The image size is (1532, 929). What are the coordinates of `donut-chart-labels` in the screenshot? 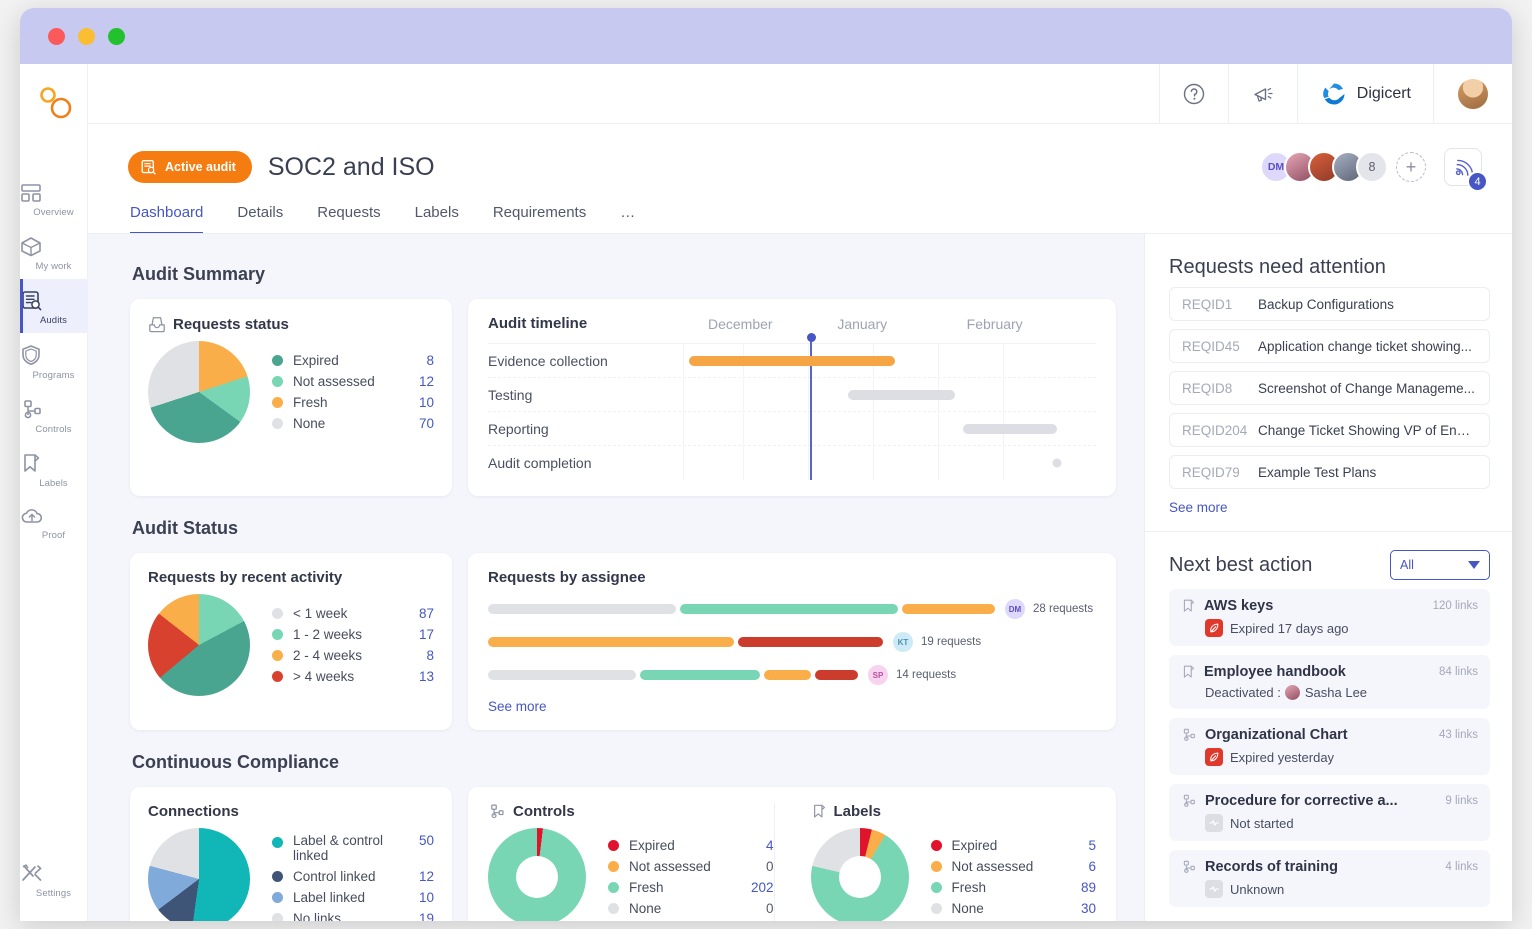 It's located at (859, 874).